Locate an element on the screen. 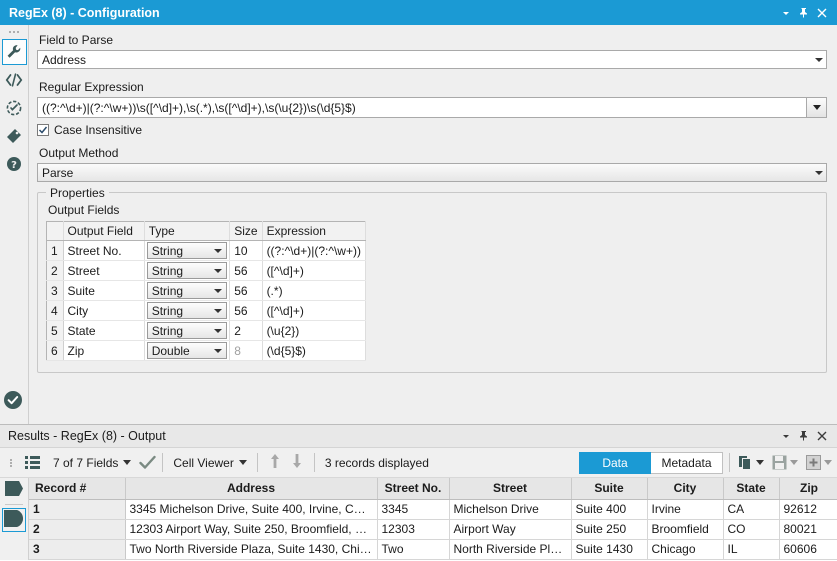 The image size is (837, 561). zip-cell: 60606 is located at coordinates (808, 549).